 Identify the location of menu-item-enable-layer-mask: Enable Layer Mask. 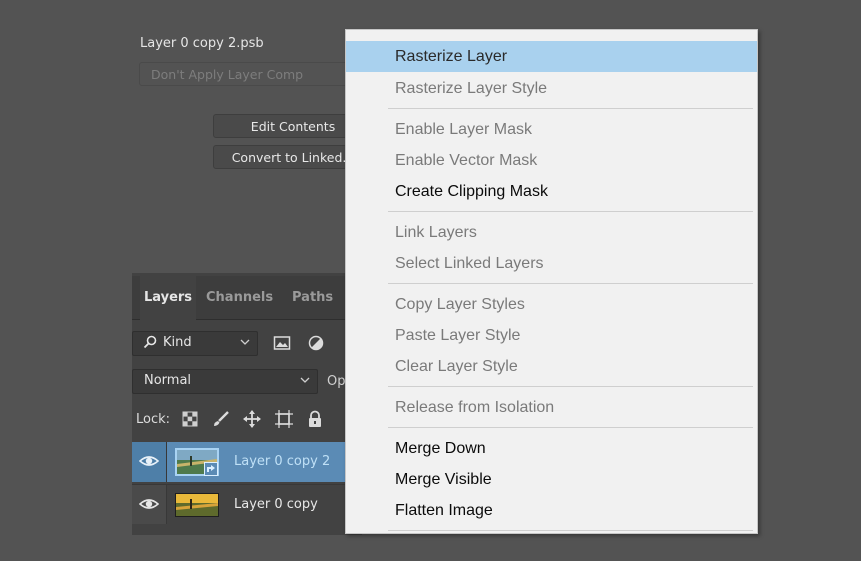
(551, 129).